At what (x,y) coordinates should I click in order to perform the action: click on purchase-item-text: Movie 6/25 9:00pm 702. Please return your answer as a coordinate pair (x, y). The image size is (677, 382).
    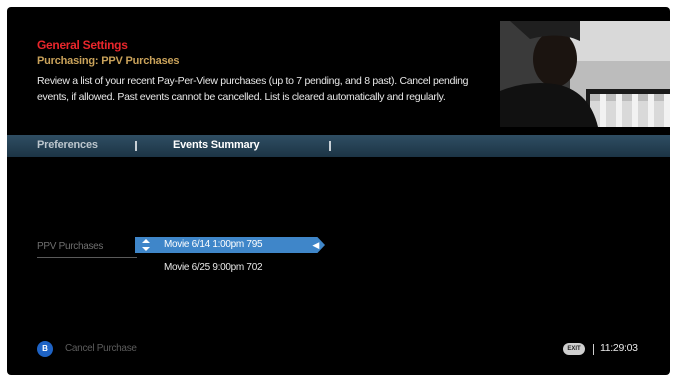
    Looking at the image, I should click on (213, 267).